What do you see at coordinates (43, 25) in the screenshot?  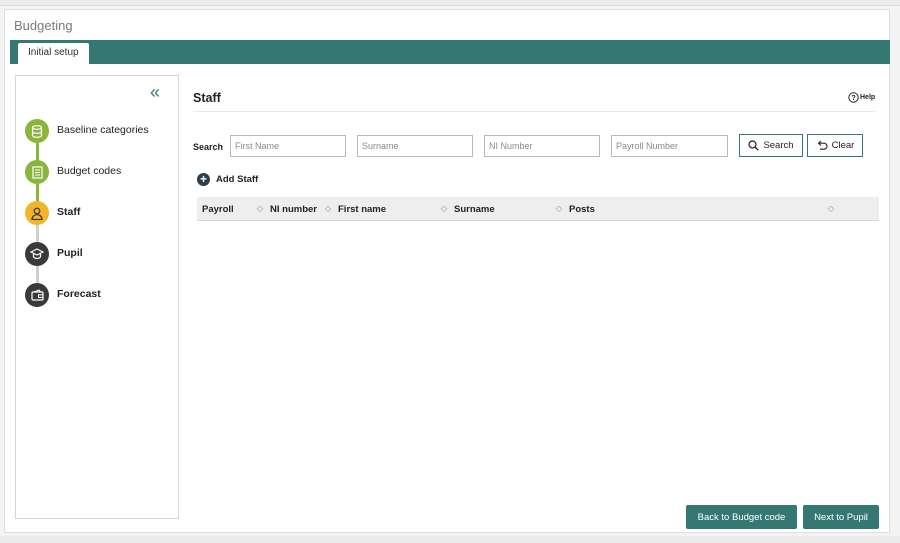 I see `app-title: Budgeting` at bounding box center [43, 25].